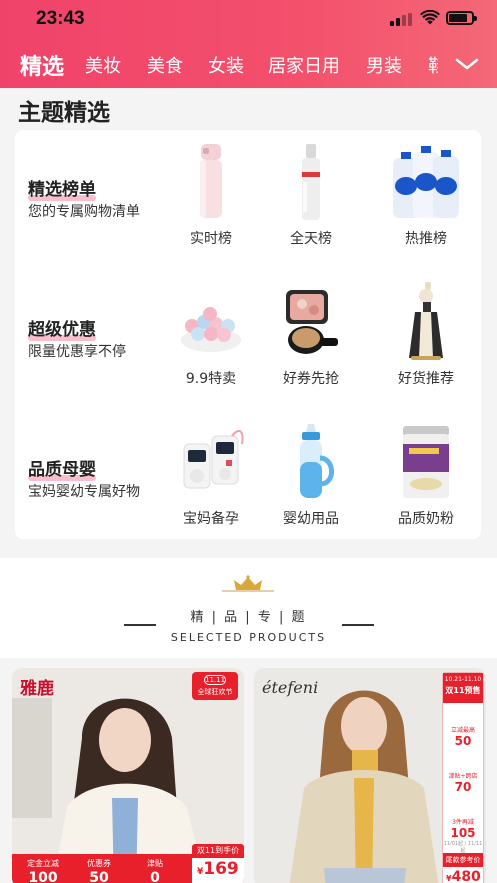 This screenshot has height=883, width=497. What do you see at coordinates (226, 65) in the screenshot?
I see `tab-womenswear: 女装` at bounding box center [226, 65].